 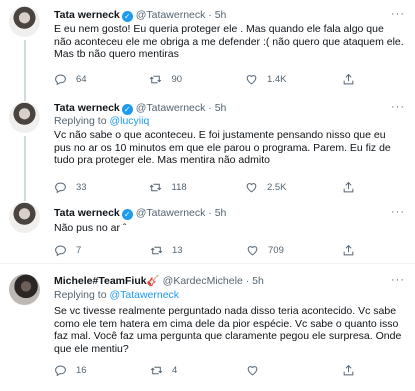 I want to click on reply-button: 7, so click(x=74, y=250).